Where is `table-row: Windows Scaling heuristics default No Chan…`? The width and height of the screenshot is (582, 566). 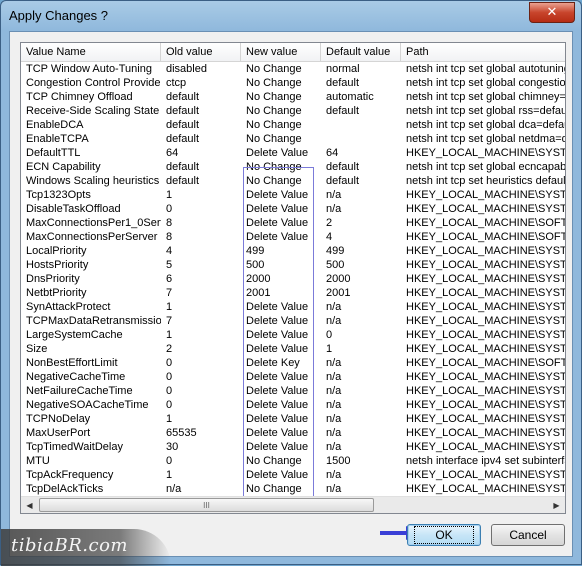
table-row: Windows Scaling heuristics default No Chan… is located at coordinates (293, 181).